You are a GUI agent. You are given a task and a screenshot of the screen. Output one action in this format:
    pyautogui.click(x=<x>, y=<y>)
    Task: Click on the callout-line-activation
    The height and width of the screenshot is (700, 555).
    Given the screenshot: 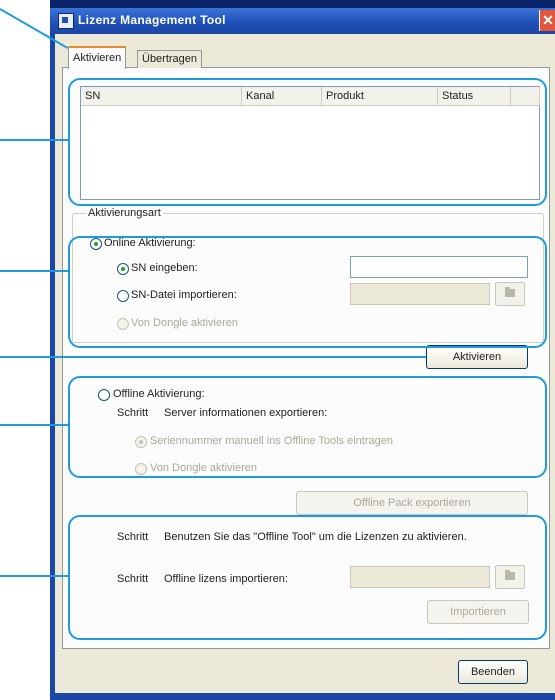 What is the action you would take?
    pyautogui.click(x=34, y=271)
    